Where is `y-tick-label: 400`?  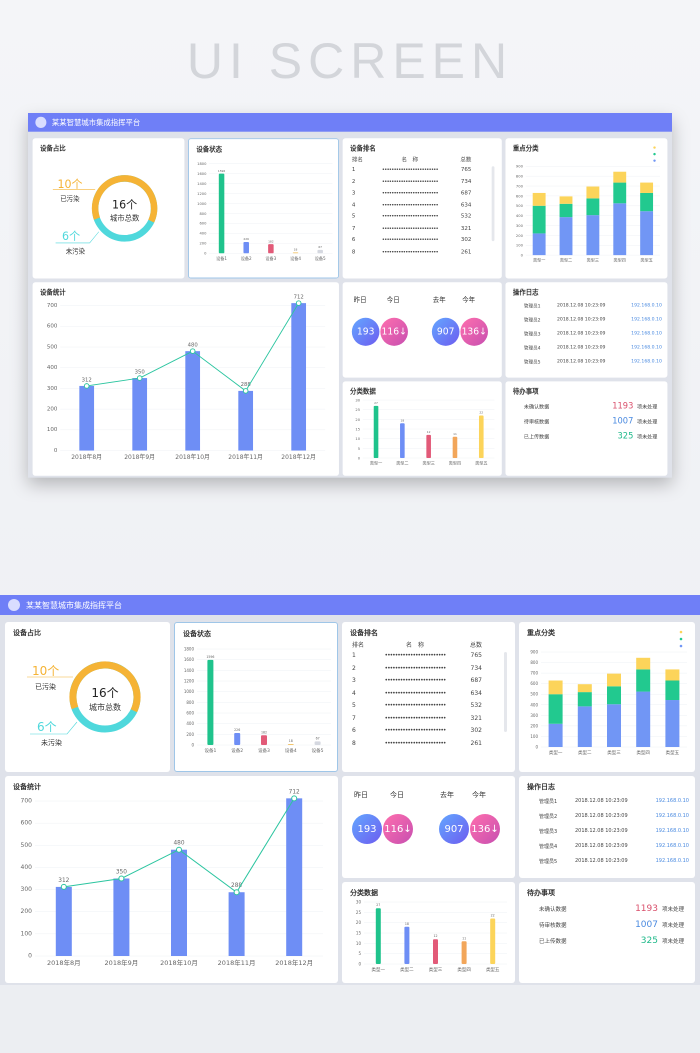
y-tick-label: 400 is located at coordinates (520, 216).